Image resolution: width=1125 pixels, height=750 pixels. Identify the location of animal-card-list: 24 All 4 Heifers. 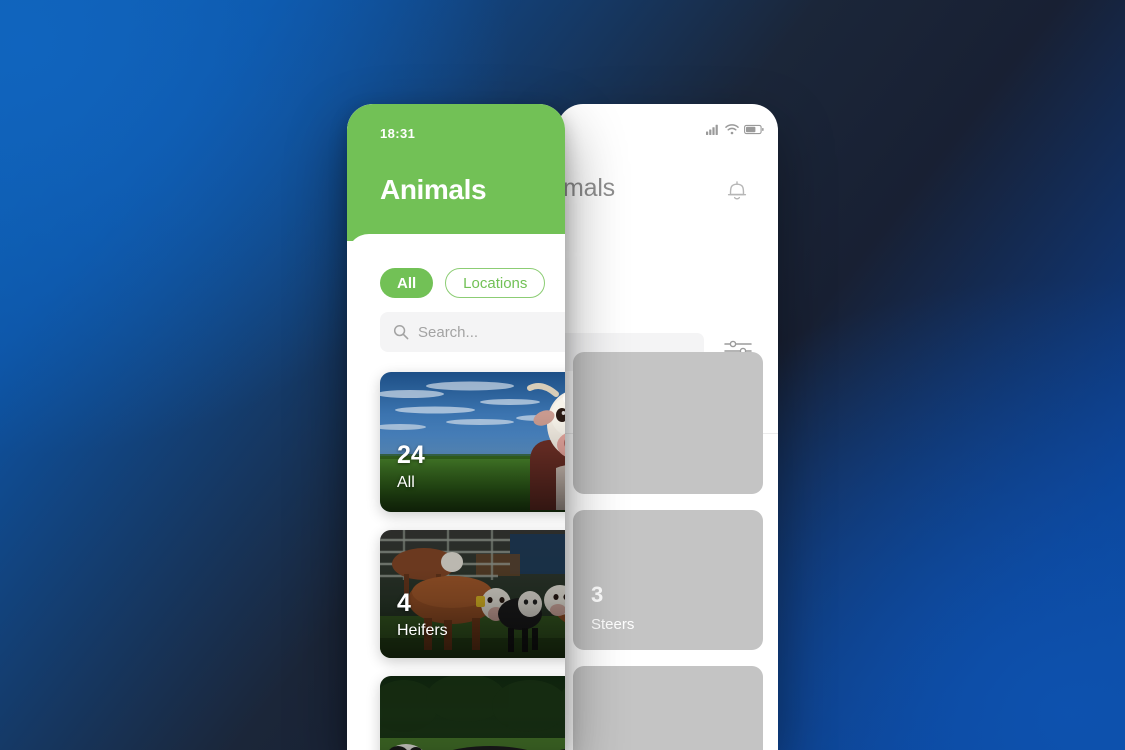
(472, 561).